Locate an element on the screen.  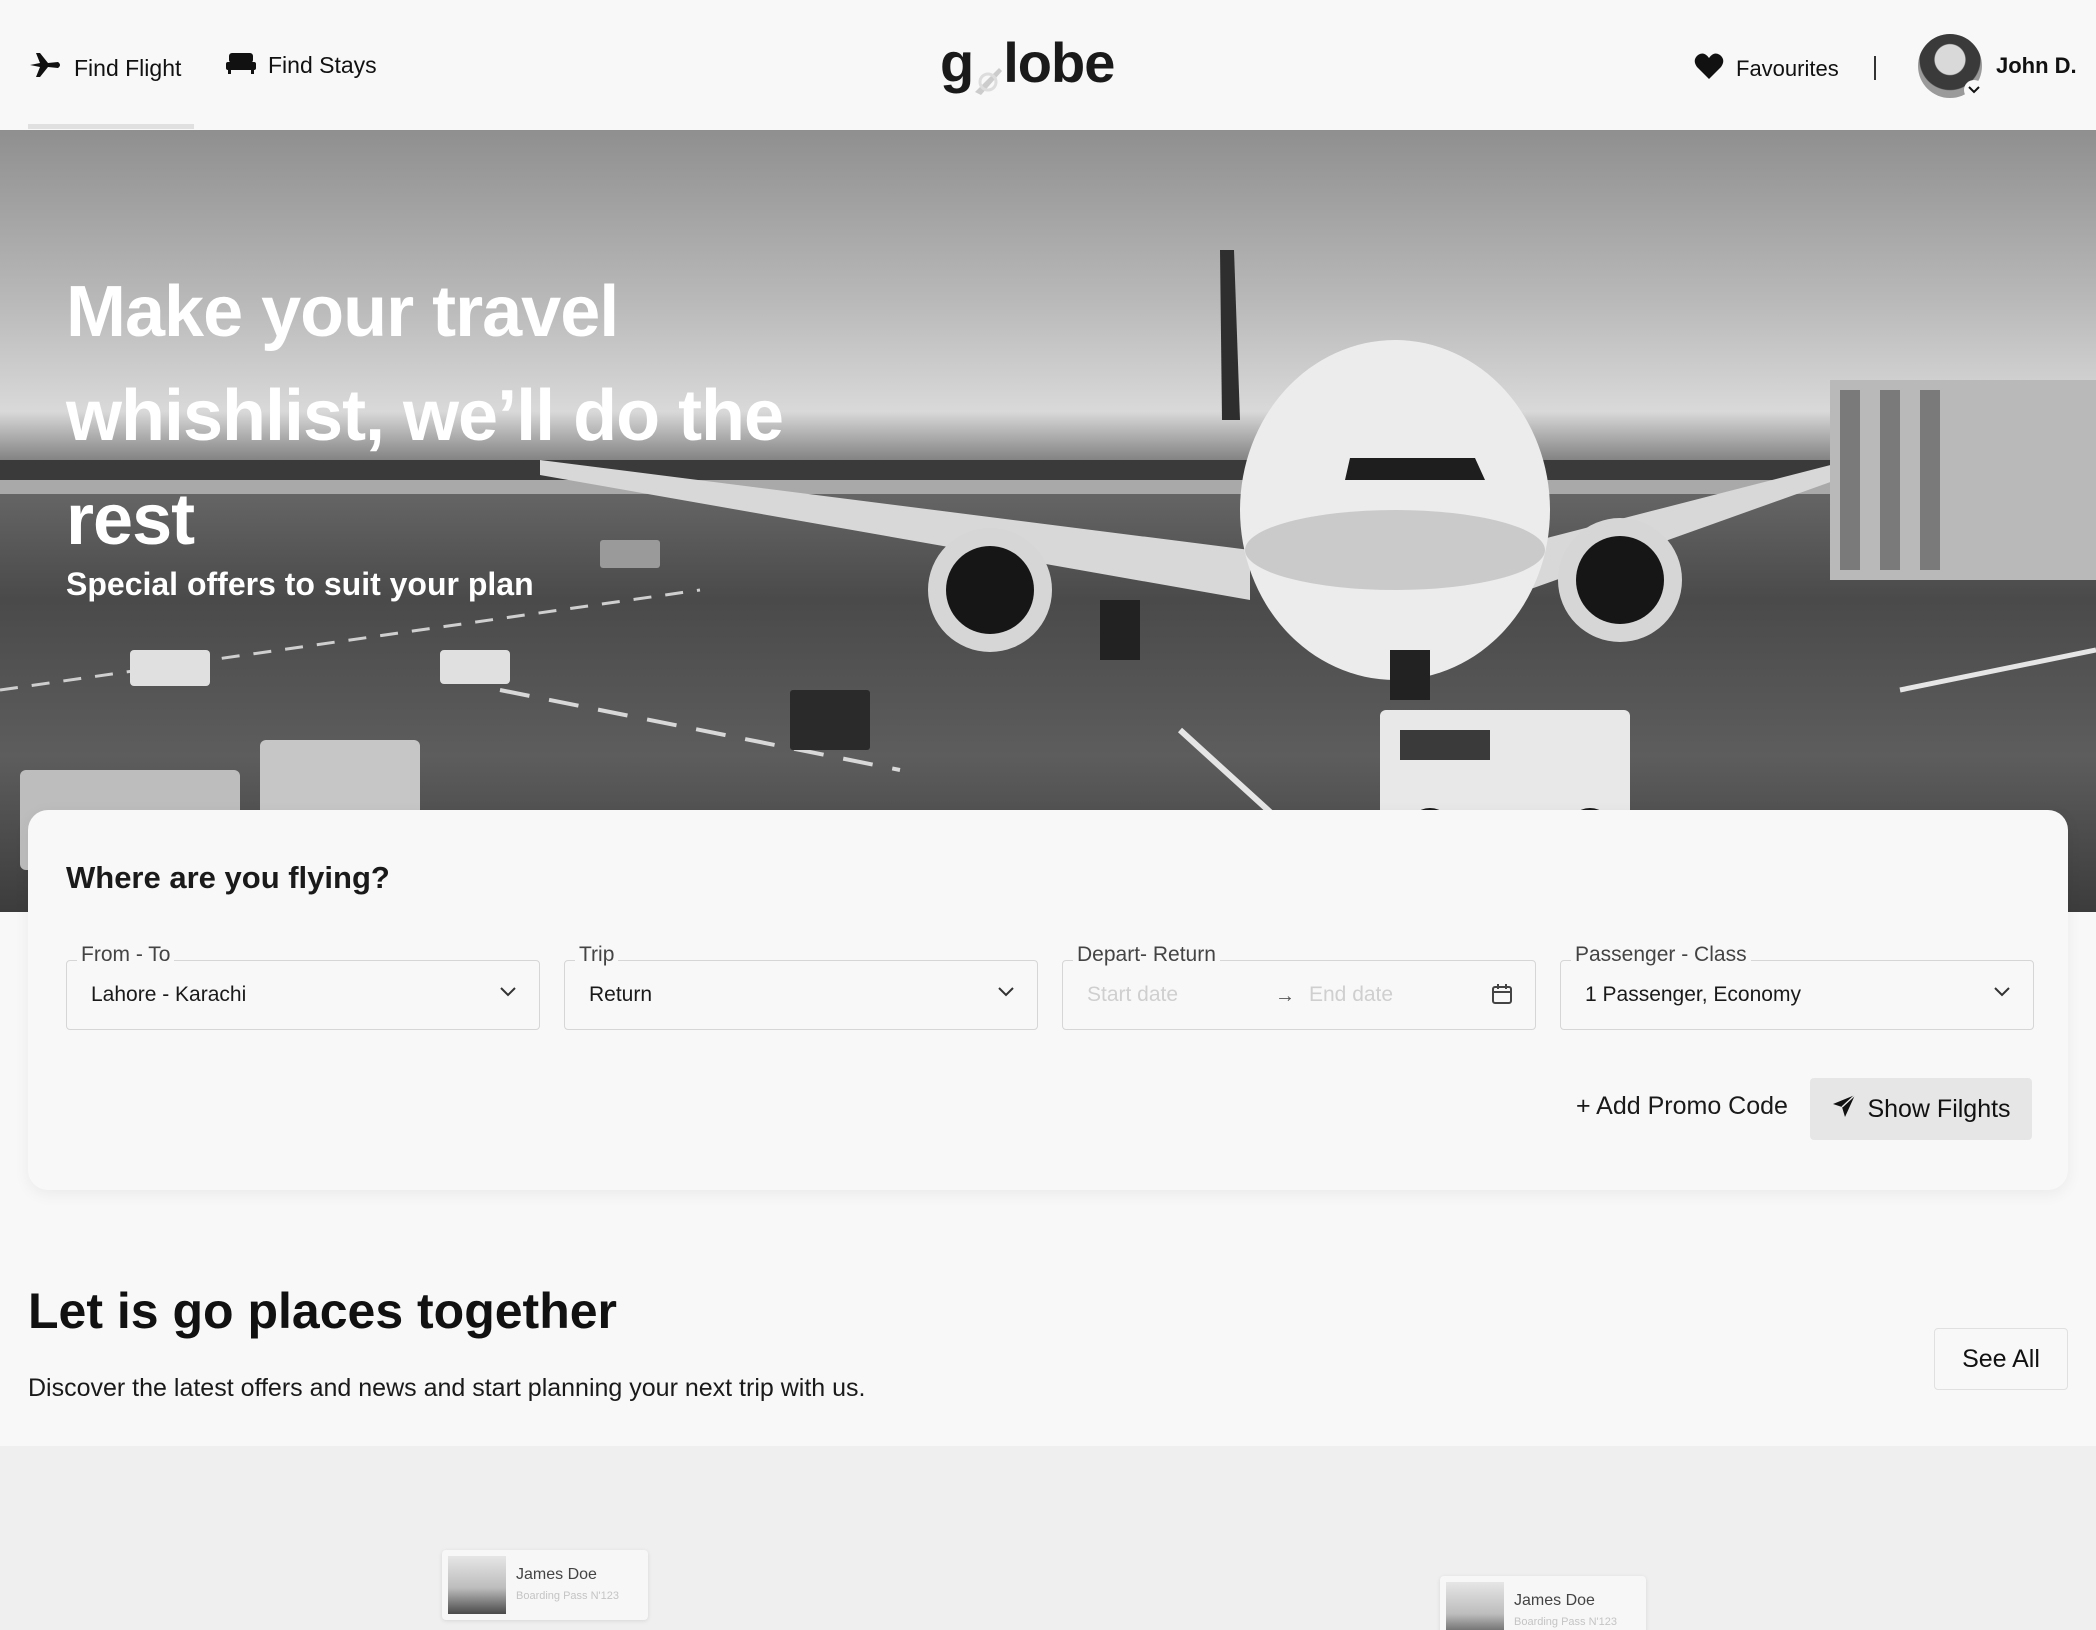
trip-value: Return is located at coordinates (621, 994).